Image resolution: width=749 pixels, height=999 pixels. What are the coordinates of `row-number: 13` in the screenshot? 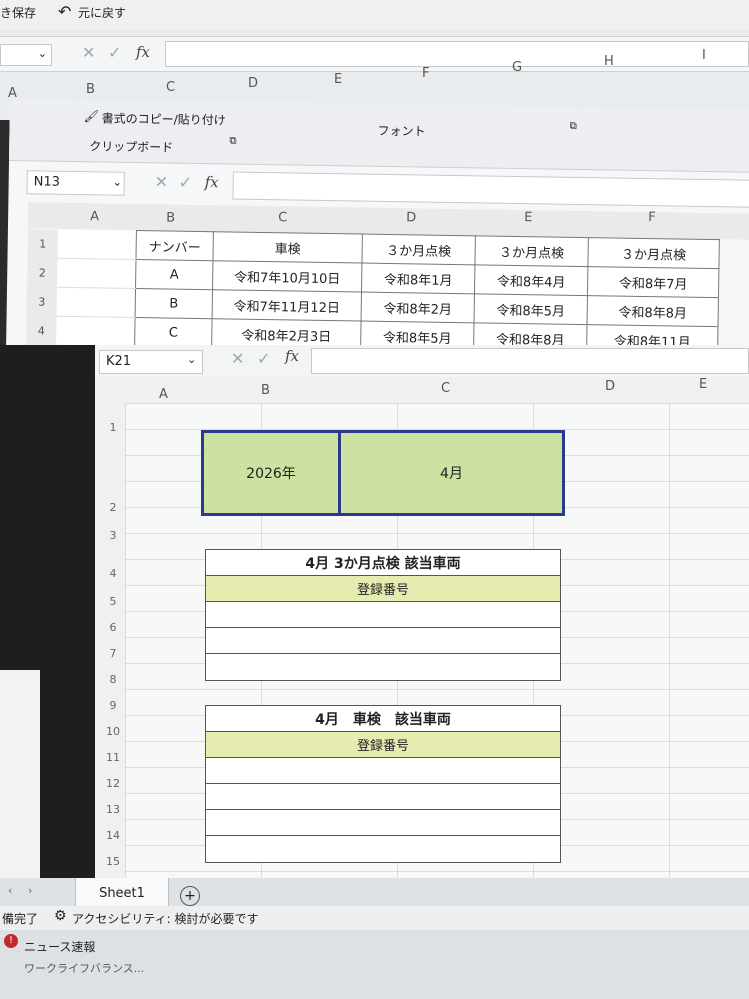 It's located at (113, 809).